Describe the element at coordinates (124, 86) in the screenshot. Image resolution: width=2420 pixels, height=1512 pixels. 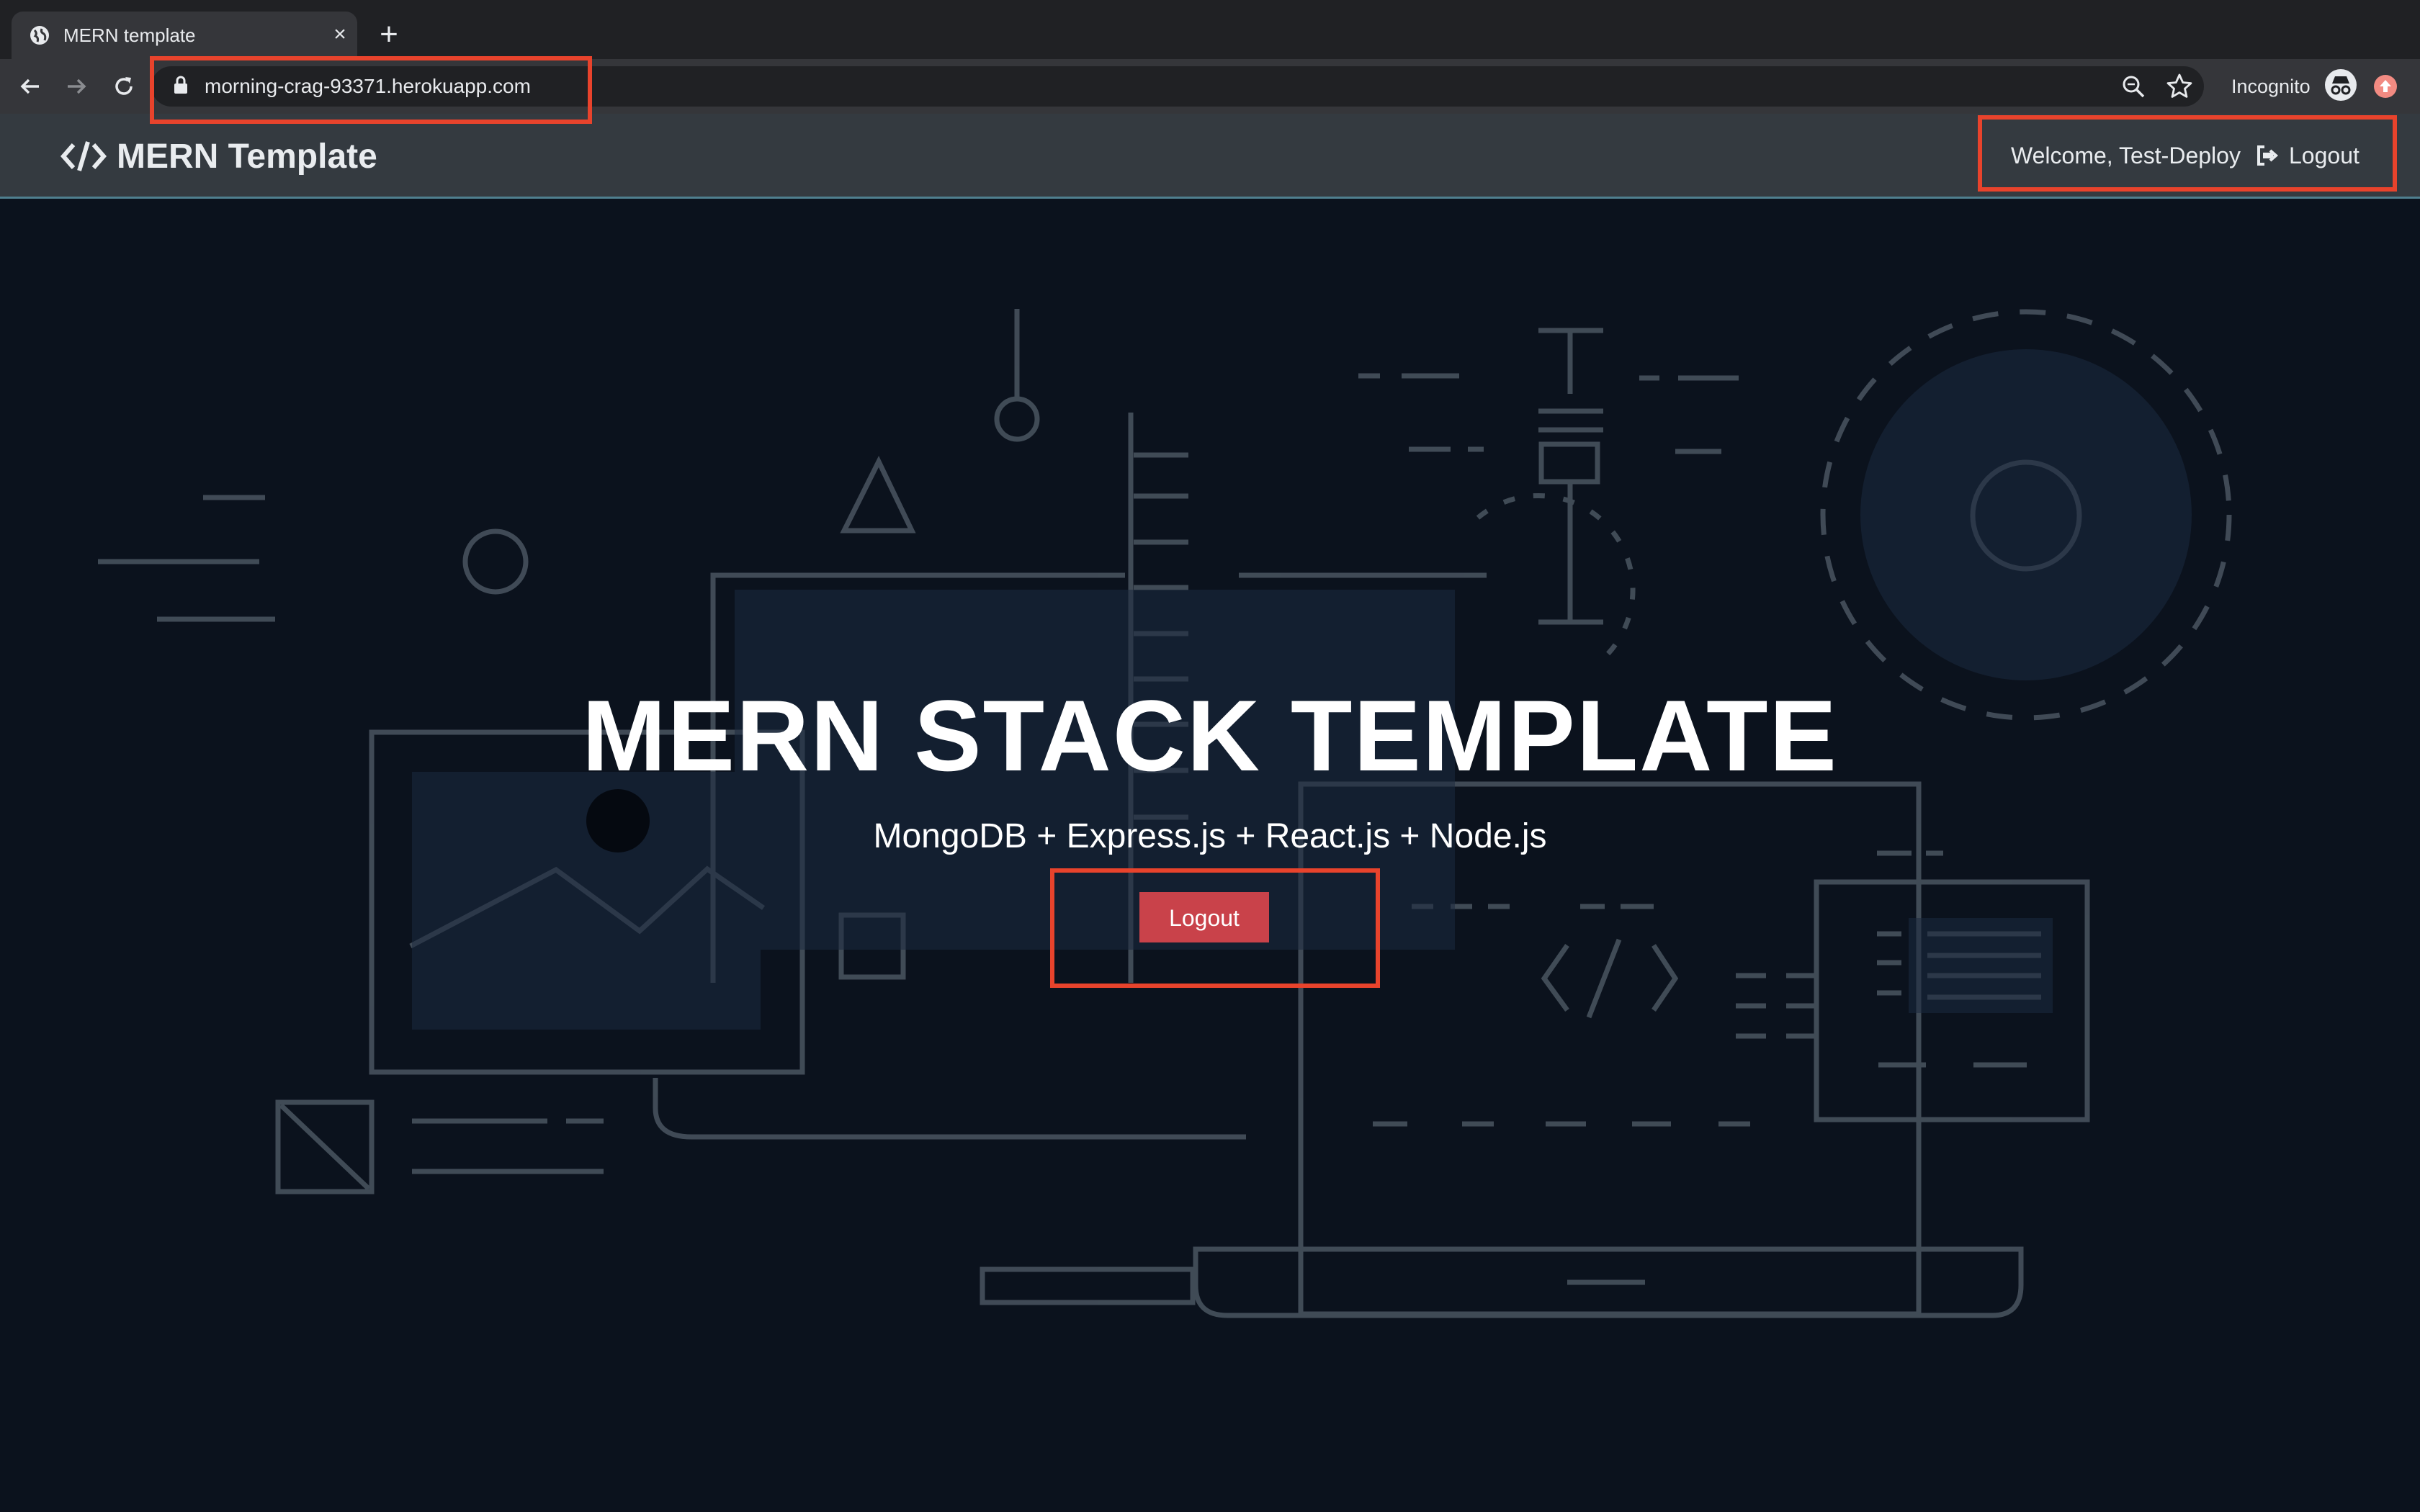
I see `reload-icon` at that location.